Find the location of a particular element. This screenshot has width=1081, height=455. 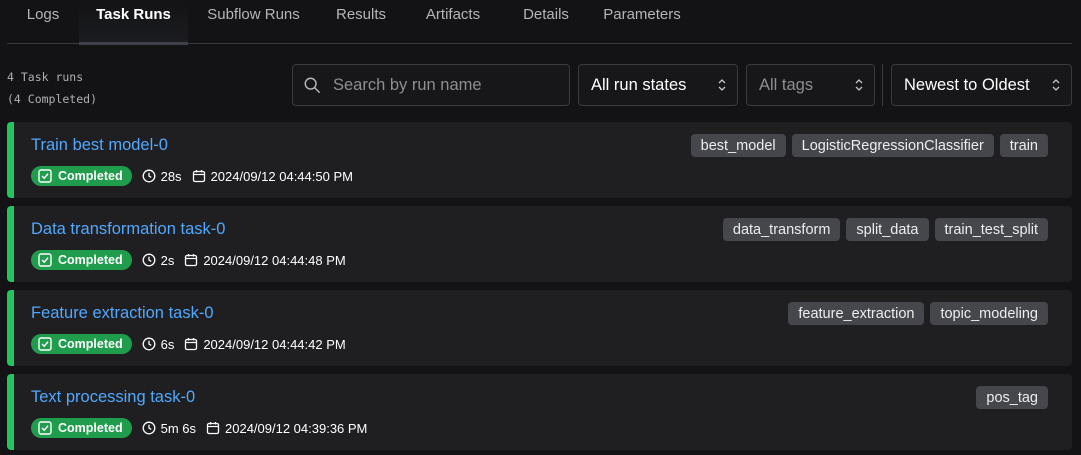

task-run-name-link: Train best model-0 is located at coordinates (99, 145).